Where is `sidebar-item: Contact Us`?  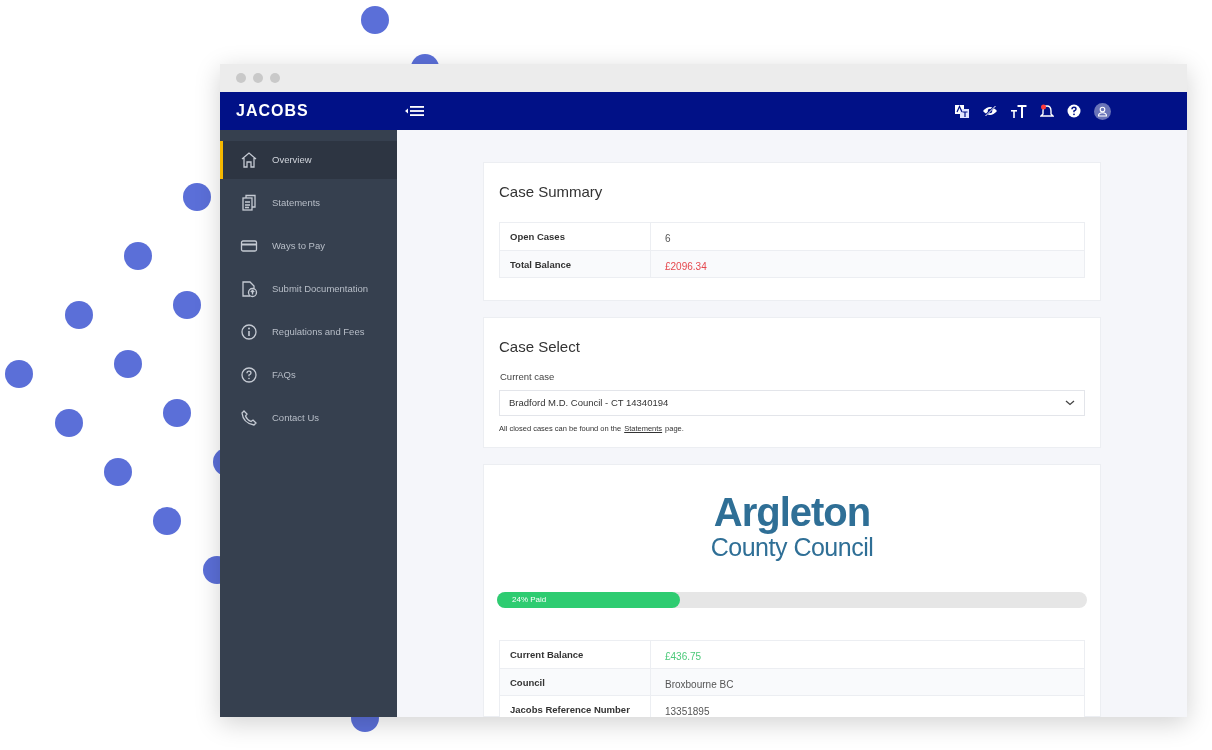 sidebar-item: Contact Us is located at coordinates (308, 418).